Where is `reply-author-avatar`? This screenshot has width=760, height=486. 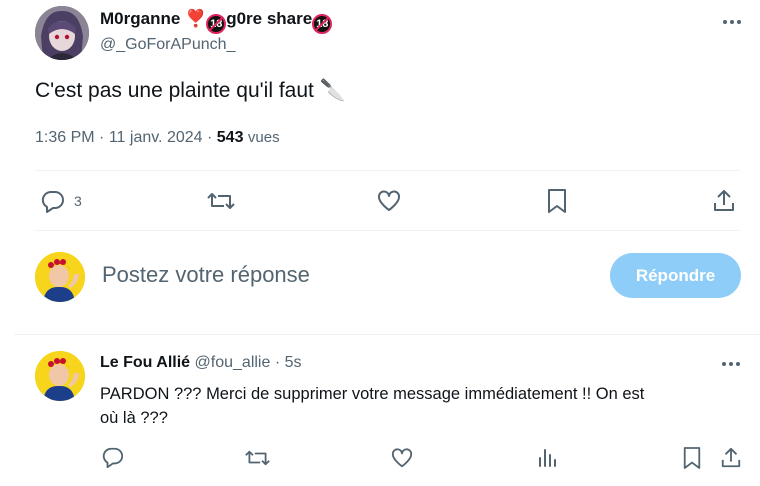 reply-author-avatar is located at coordinates (60, 376).